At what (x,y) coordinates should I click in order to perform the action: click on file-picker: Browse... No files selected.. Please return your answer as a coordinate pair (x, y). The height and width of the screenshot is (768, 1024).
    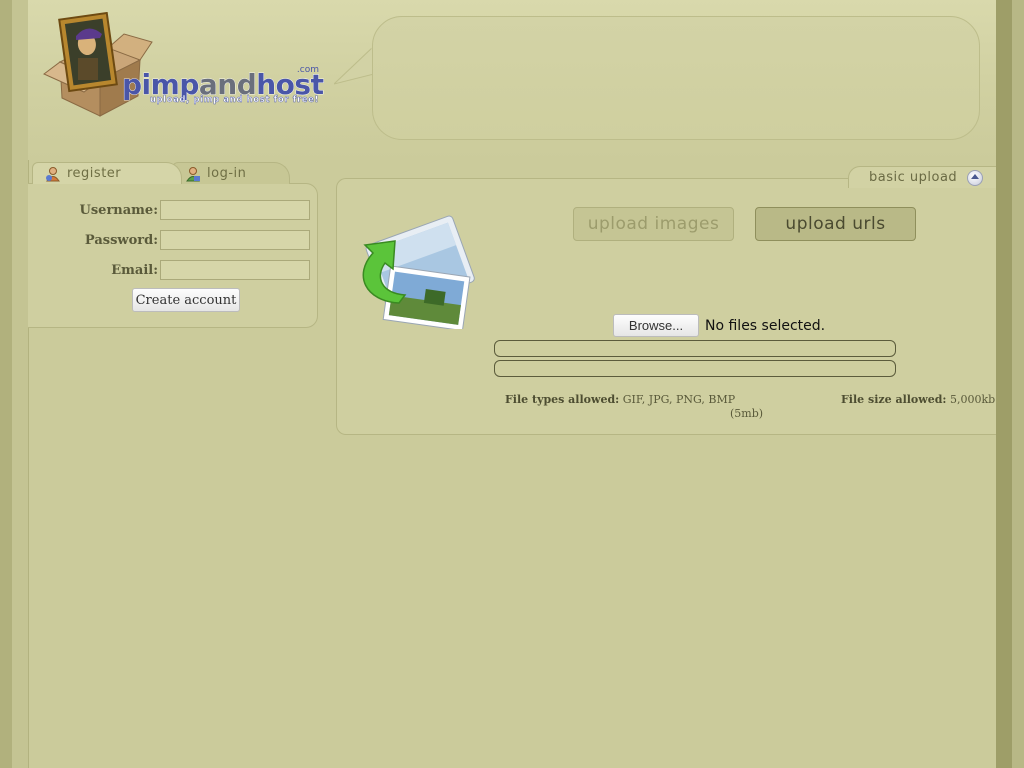
    Looking at the image, I should click on (719, 325).